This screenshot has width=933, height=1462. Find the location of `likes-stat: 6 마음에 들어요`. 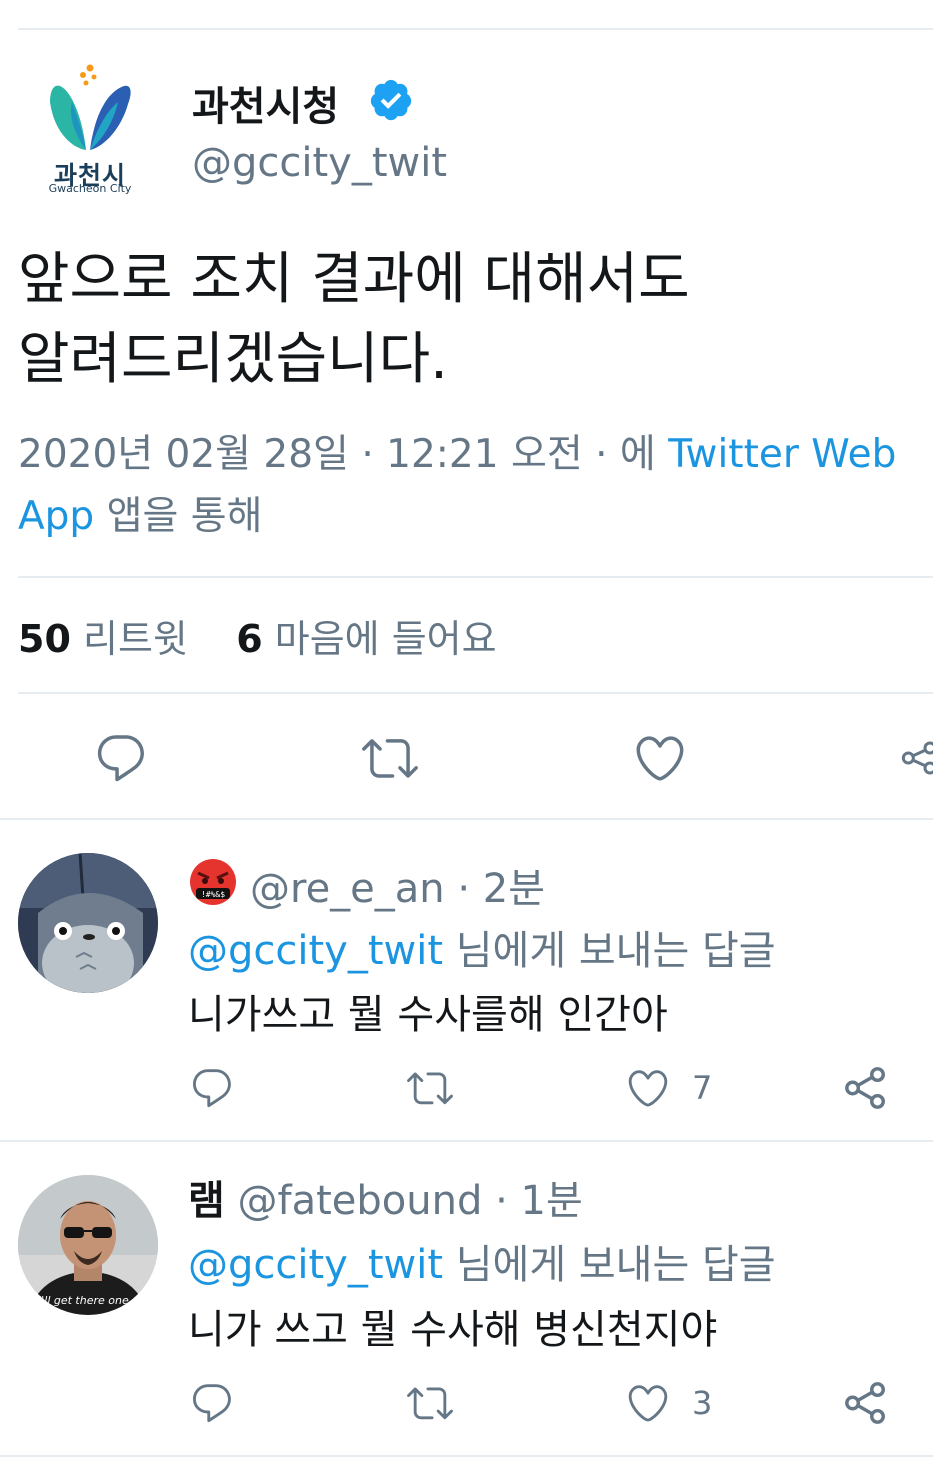

likes-stat: 6 마음에 들어요 is located at coordinates (366, 639).